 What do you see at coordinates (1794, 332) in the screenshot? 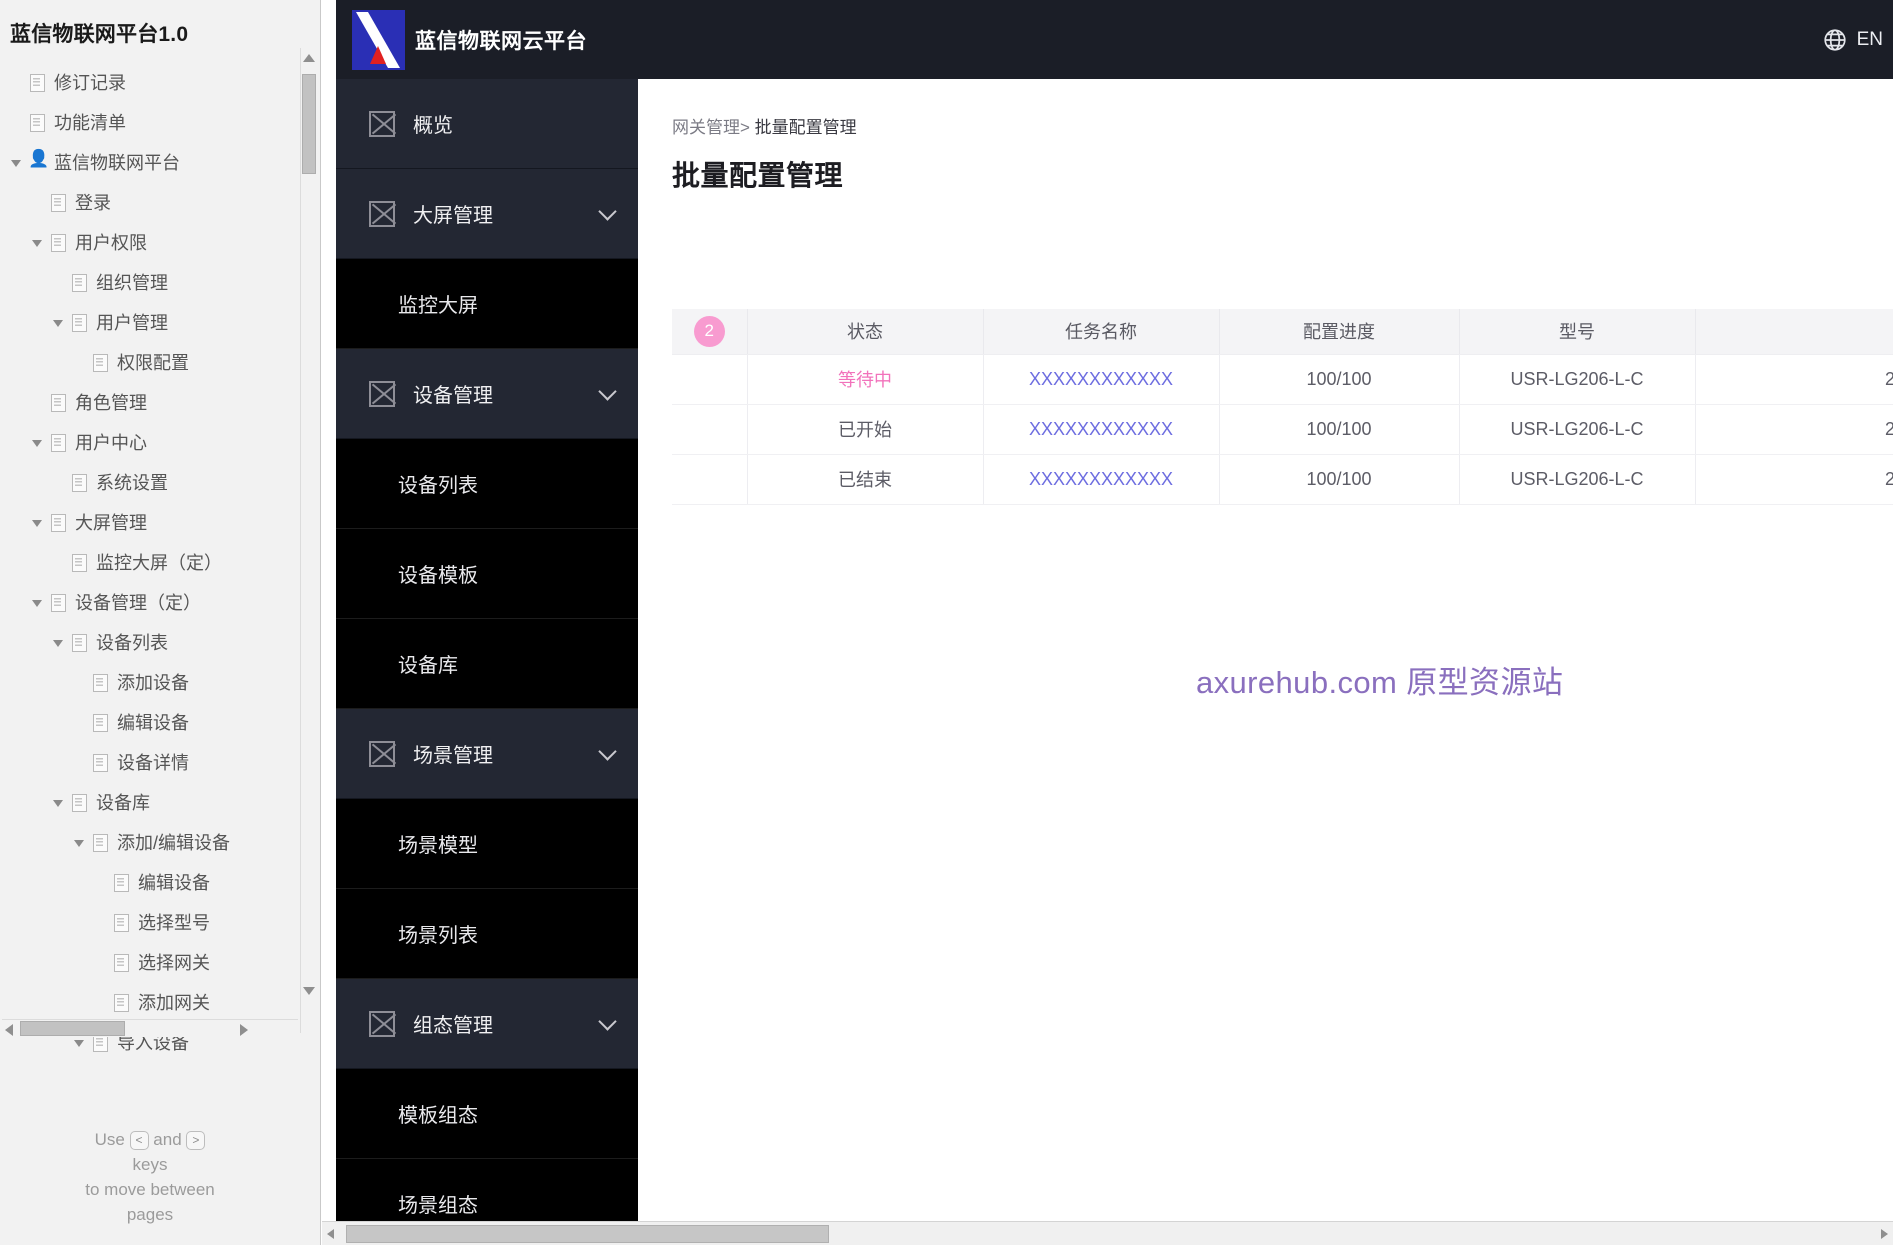
I see `column-header-time` at bounding box center [1794, 332].